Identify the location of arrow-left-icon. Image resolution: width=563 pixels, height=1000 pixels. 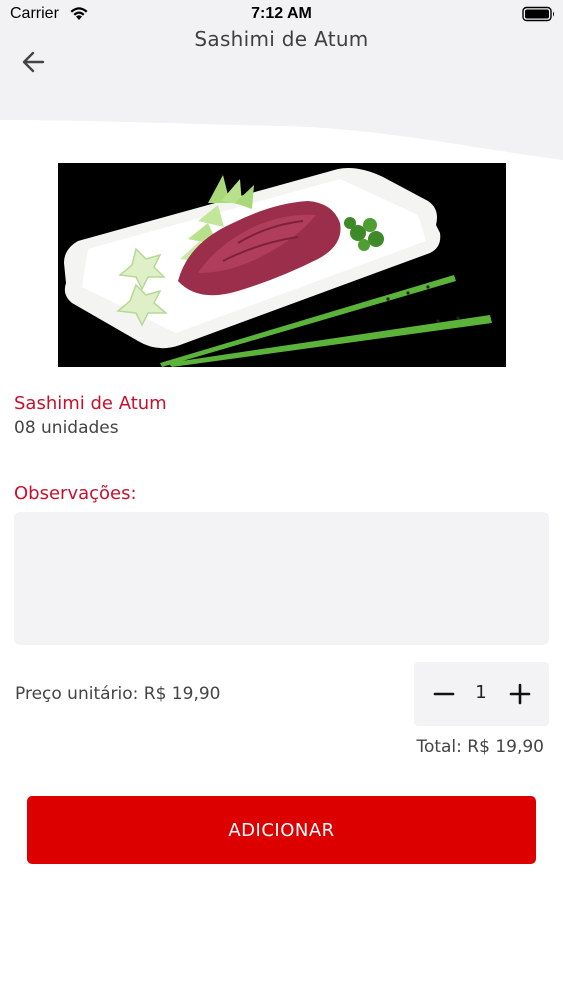
(33, 62).